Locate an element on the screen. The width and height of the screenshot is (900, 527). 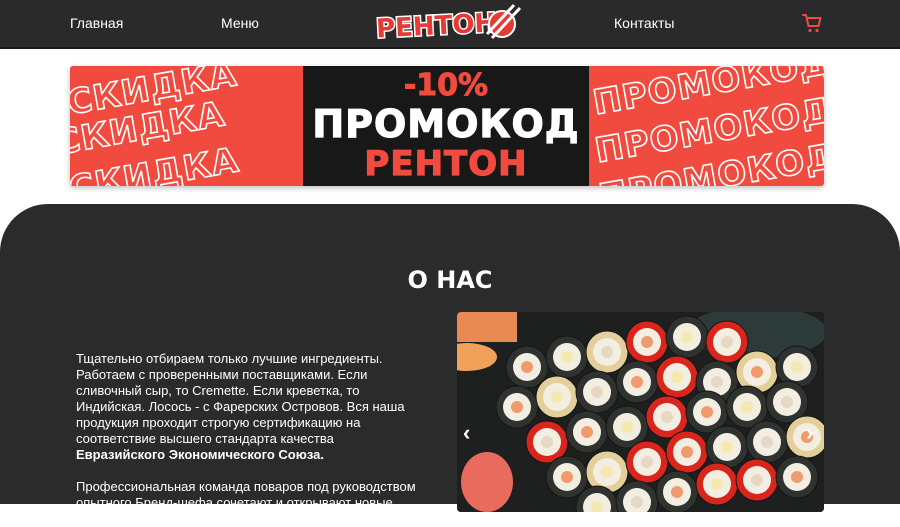
about-paragraph-1-bold: Евразийского Экономического Союза. is located at coordinates (200, 454).